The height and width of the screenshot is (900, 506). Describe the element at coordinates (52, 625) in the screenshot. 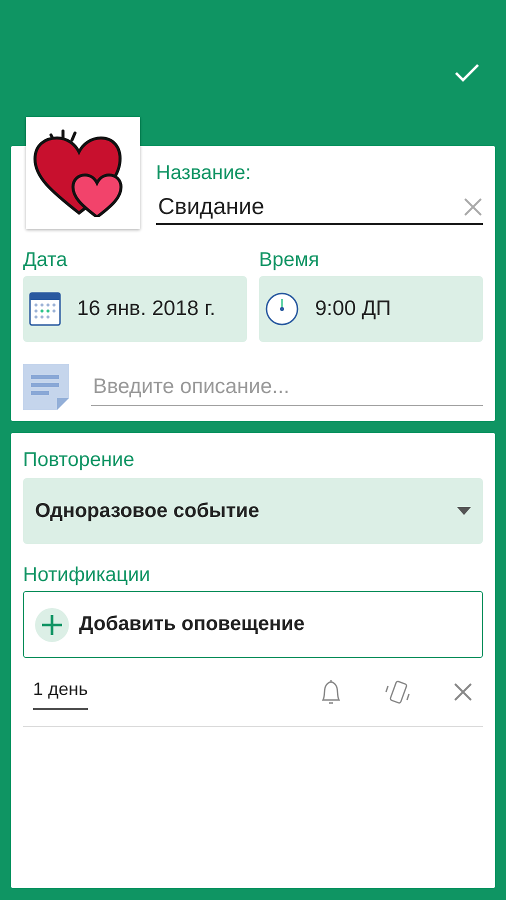

I see `plus-icon` at that location.